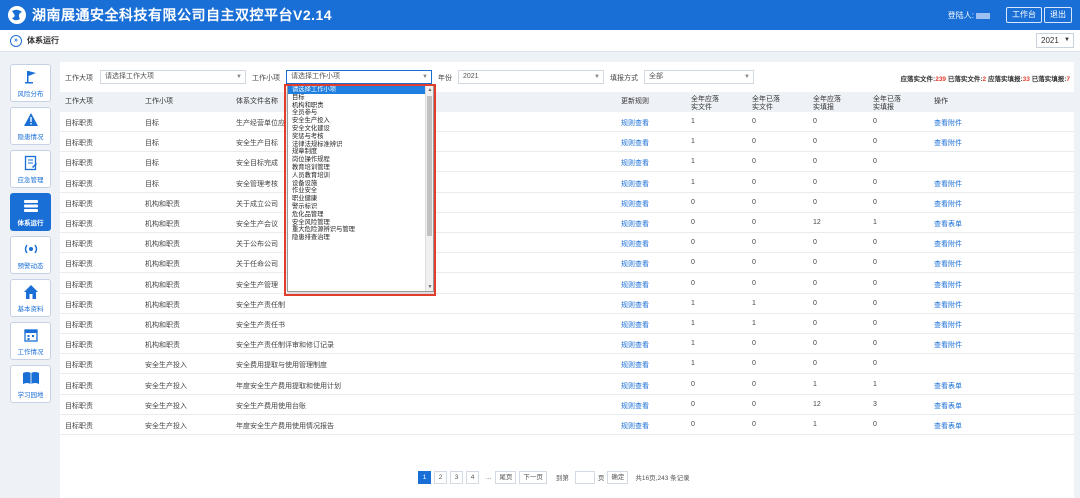  Describe the element at coordinates (162, 204) in the screenshot. I see `table-cell: 机构和职责` at that location.